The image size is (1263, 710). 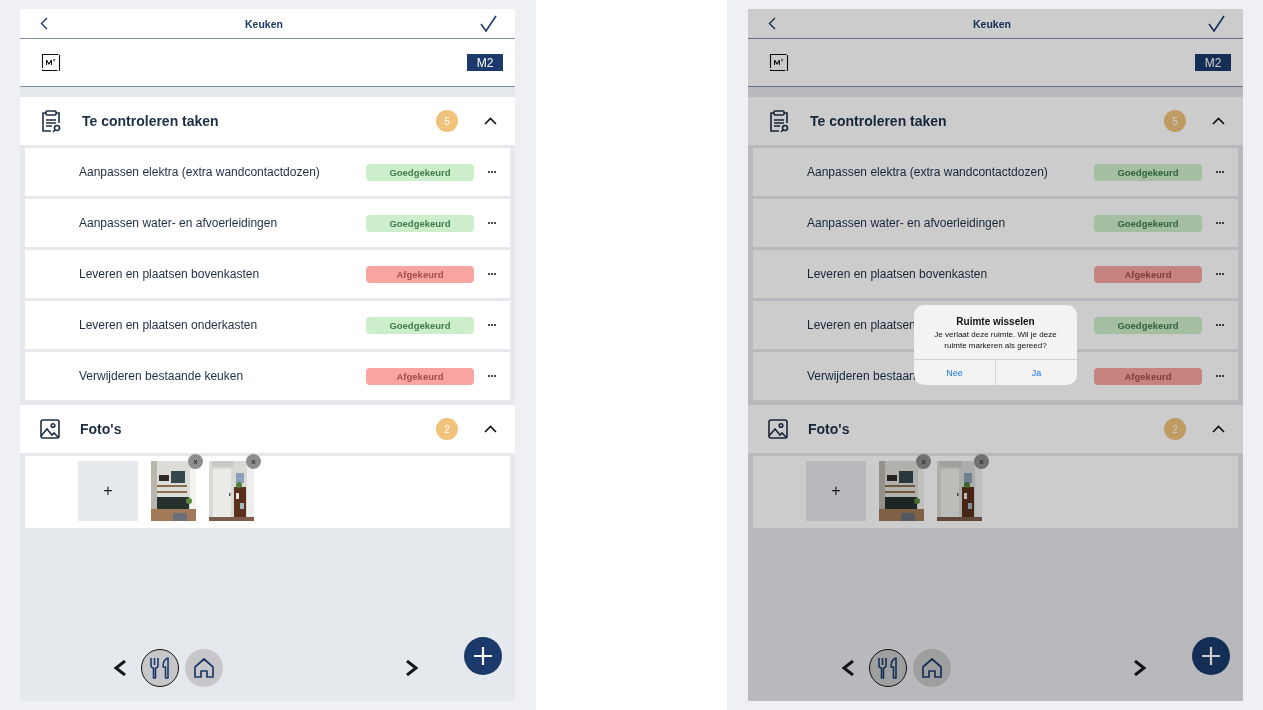 What do you see at coordinates (1036, 372) in the screenshot?
I see `dialog-button: Ja` at bounding box center [1036, 372].